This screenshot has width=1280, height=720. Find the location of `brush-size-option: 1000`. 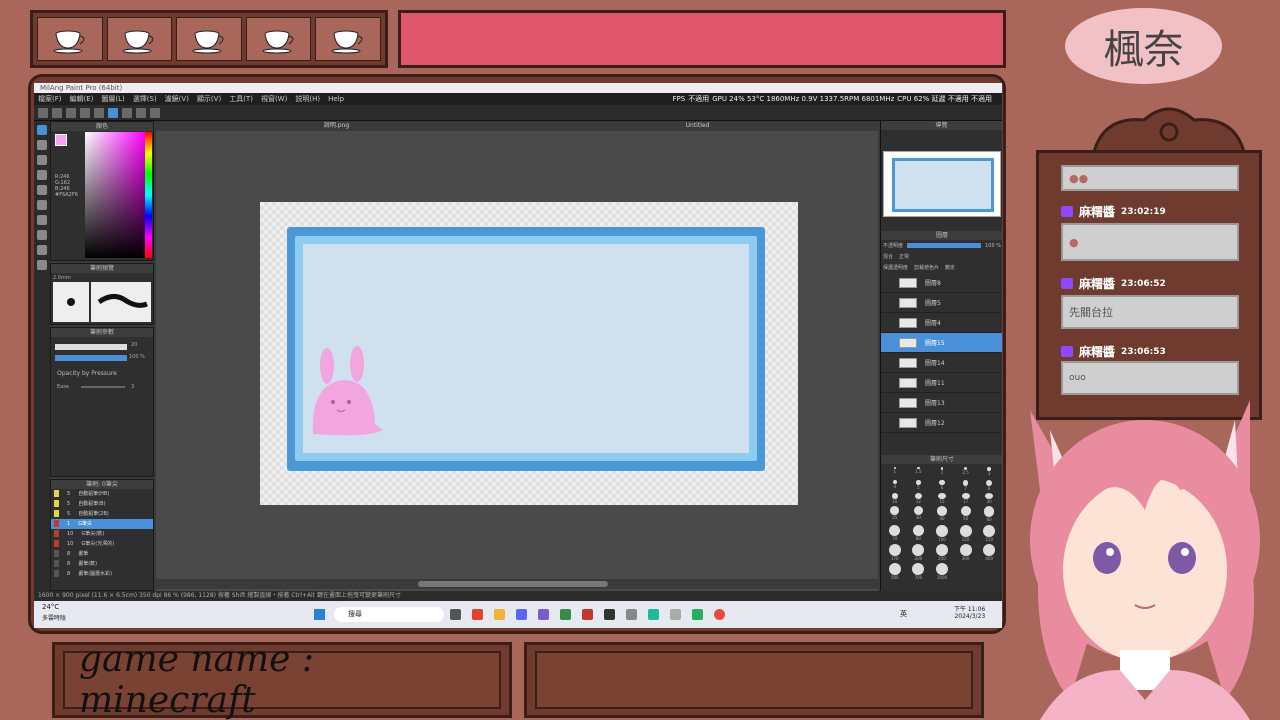

brush-size-option: 1000 is located at coordinates (942, 571).